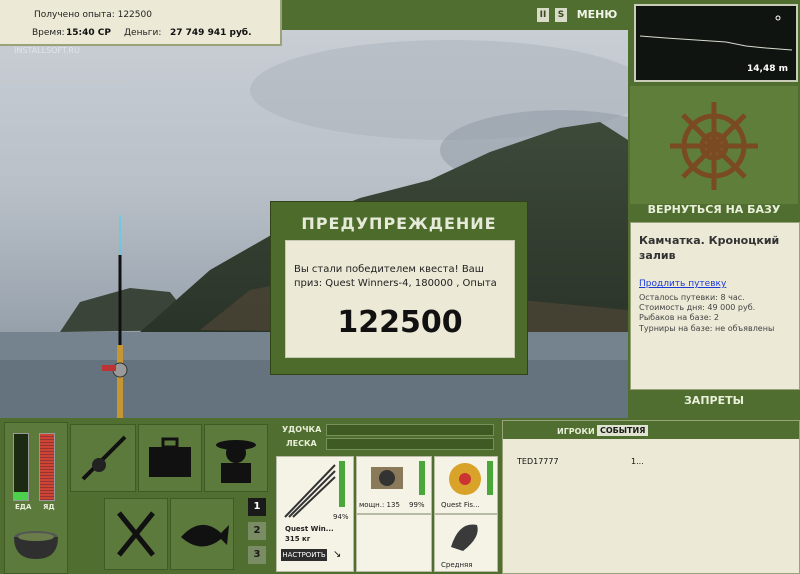 The height and width of the screenshot is (574, 800). Describe the element at coordinates (257, 531) in the screenshot. I see `page-button-2: 2` at that location.